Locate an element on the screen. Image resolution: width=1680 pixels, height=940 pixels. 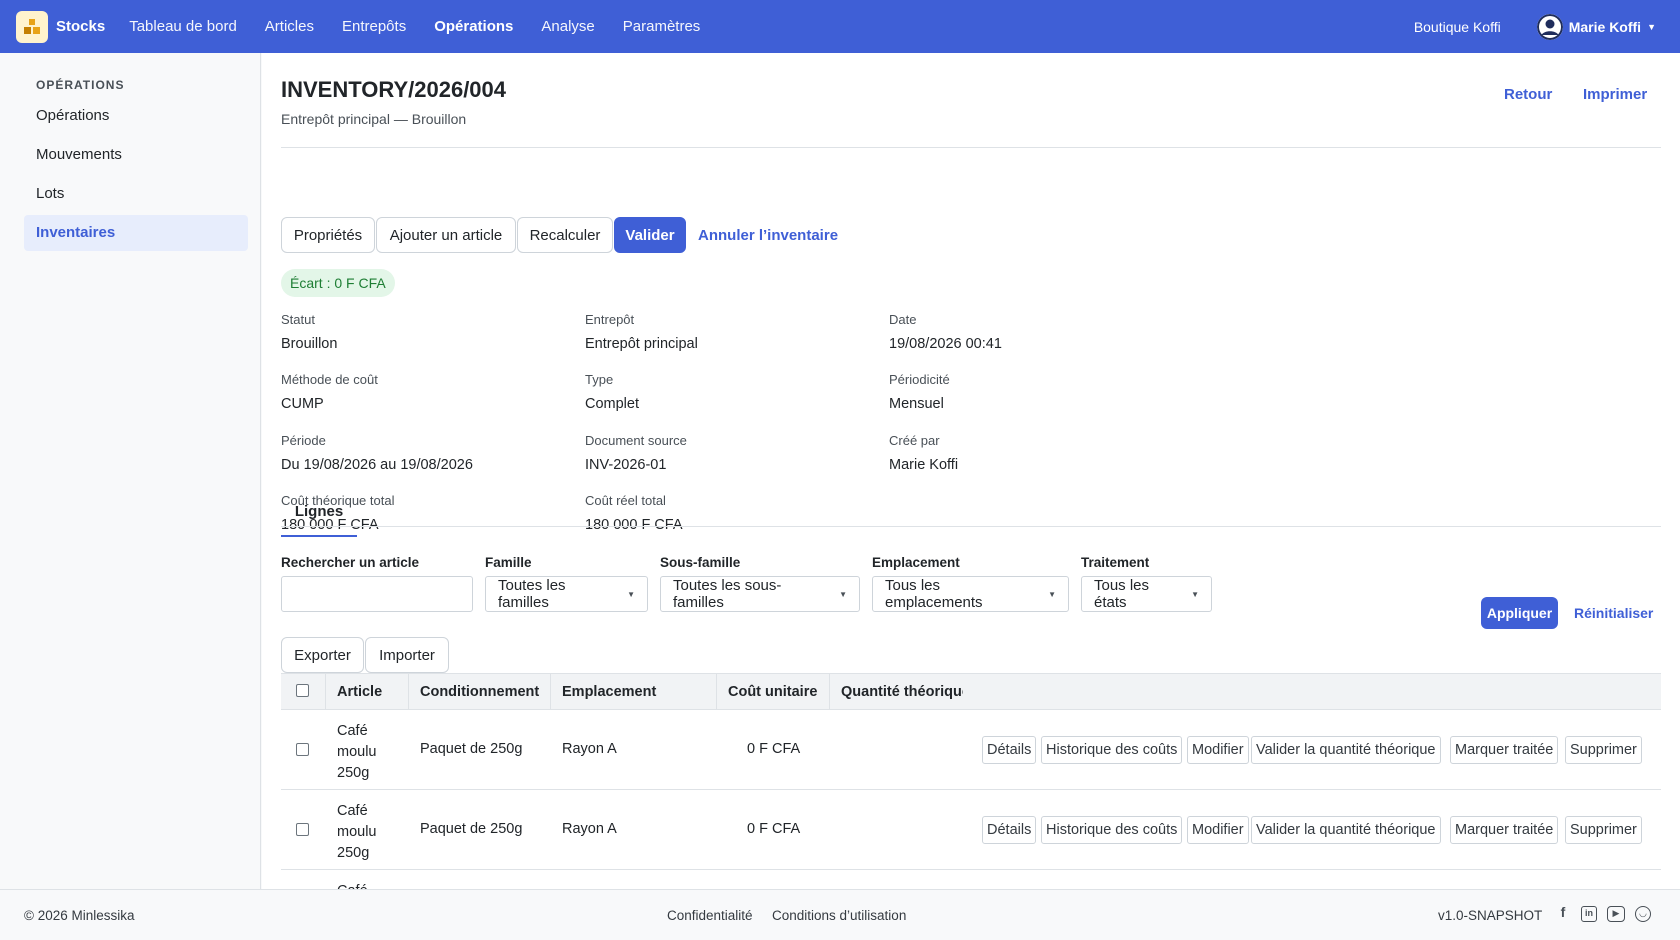
brand-name: Stocks is located at coordinates (81, 26).